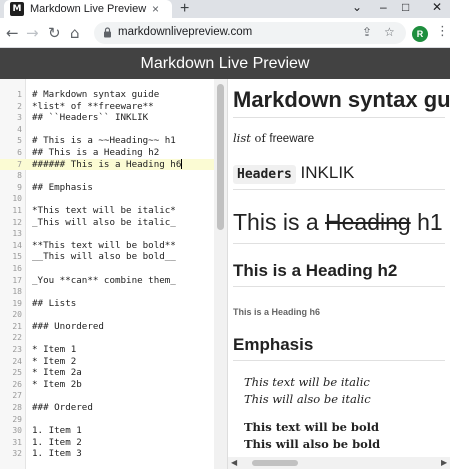  Describe the element at coordinates (95, 153) in the screenshot. I see `line-code: ## This is a Heading h2` at that location.